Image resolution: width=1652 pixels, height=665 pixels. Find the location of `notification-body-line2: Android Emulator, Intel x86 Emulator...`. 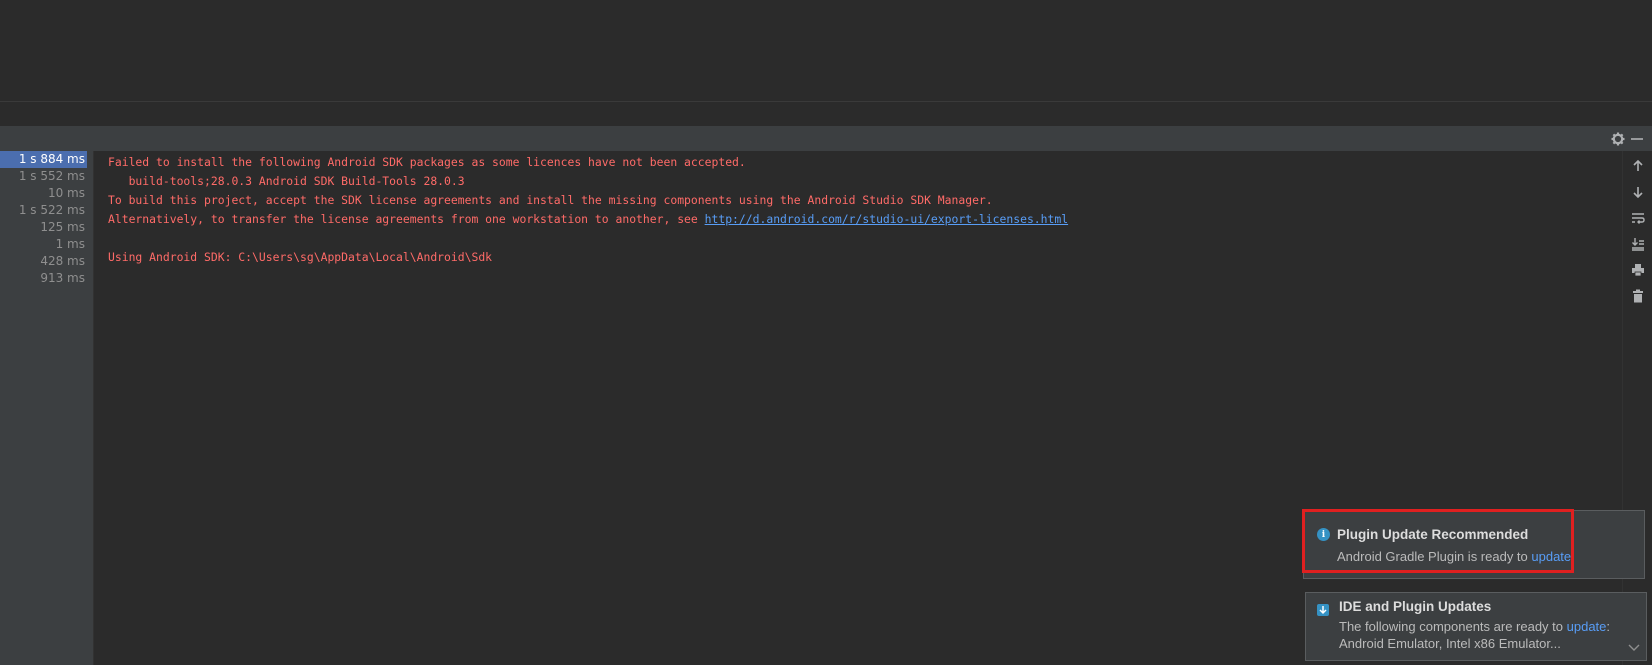

notification-body-line2: Android Emulator, Intel x86 Emulator... is located at coordinates (1450, 643).